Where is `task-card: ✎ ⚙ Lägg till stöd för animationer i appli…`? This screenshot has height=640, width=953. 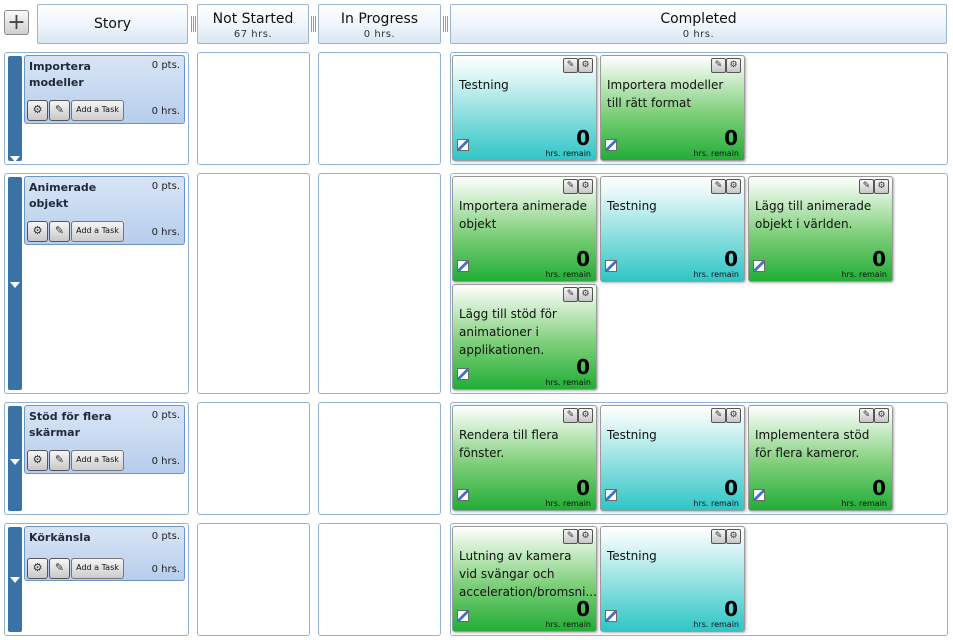 task-card: ✎ ⚙ Lägg till stöd för animationer i appli… is located at coordinates (524, 337).